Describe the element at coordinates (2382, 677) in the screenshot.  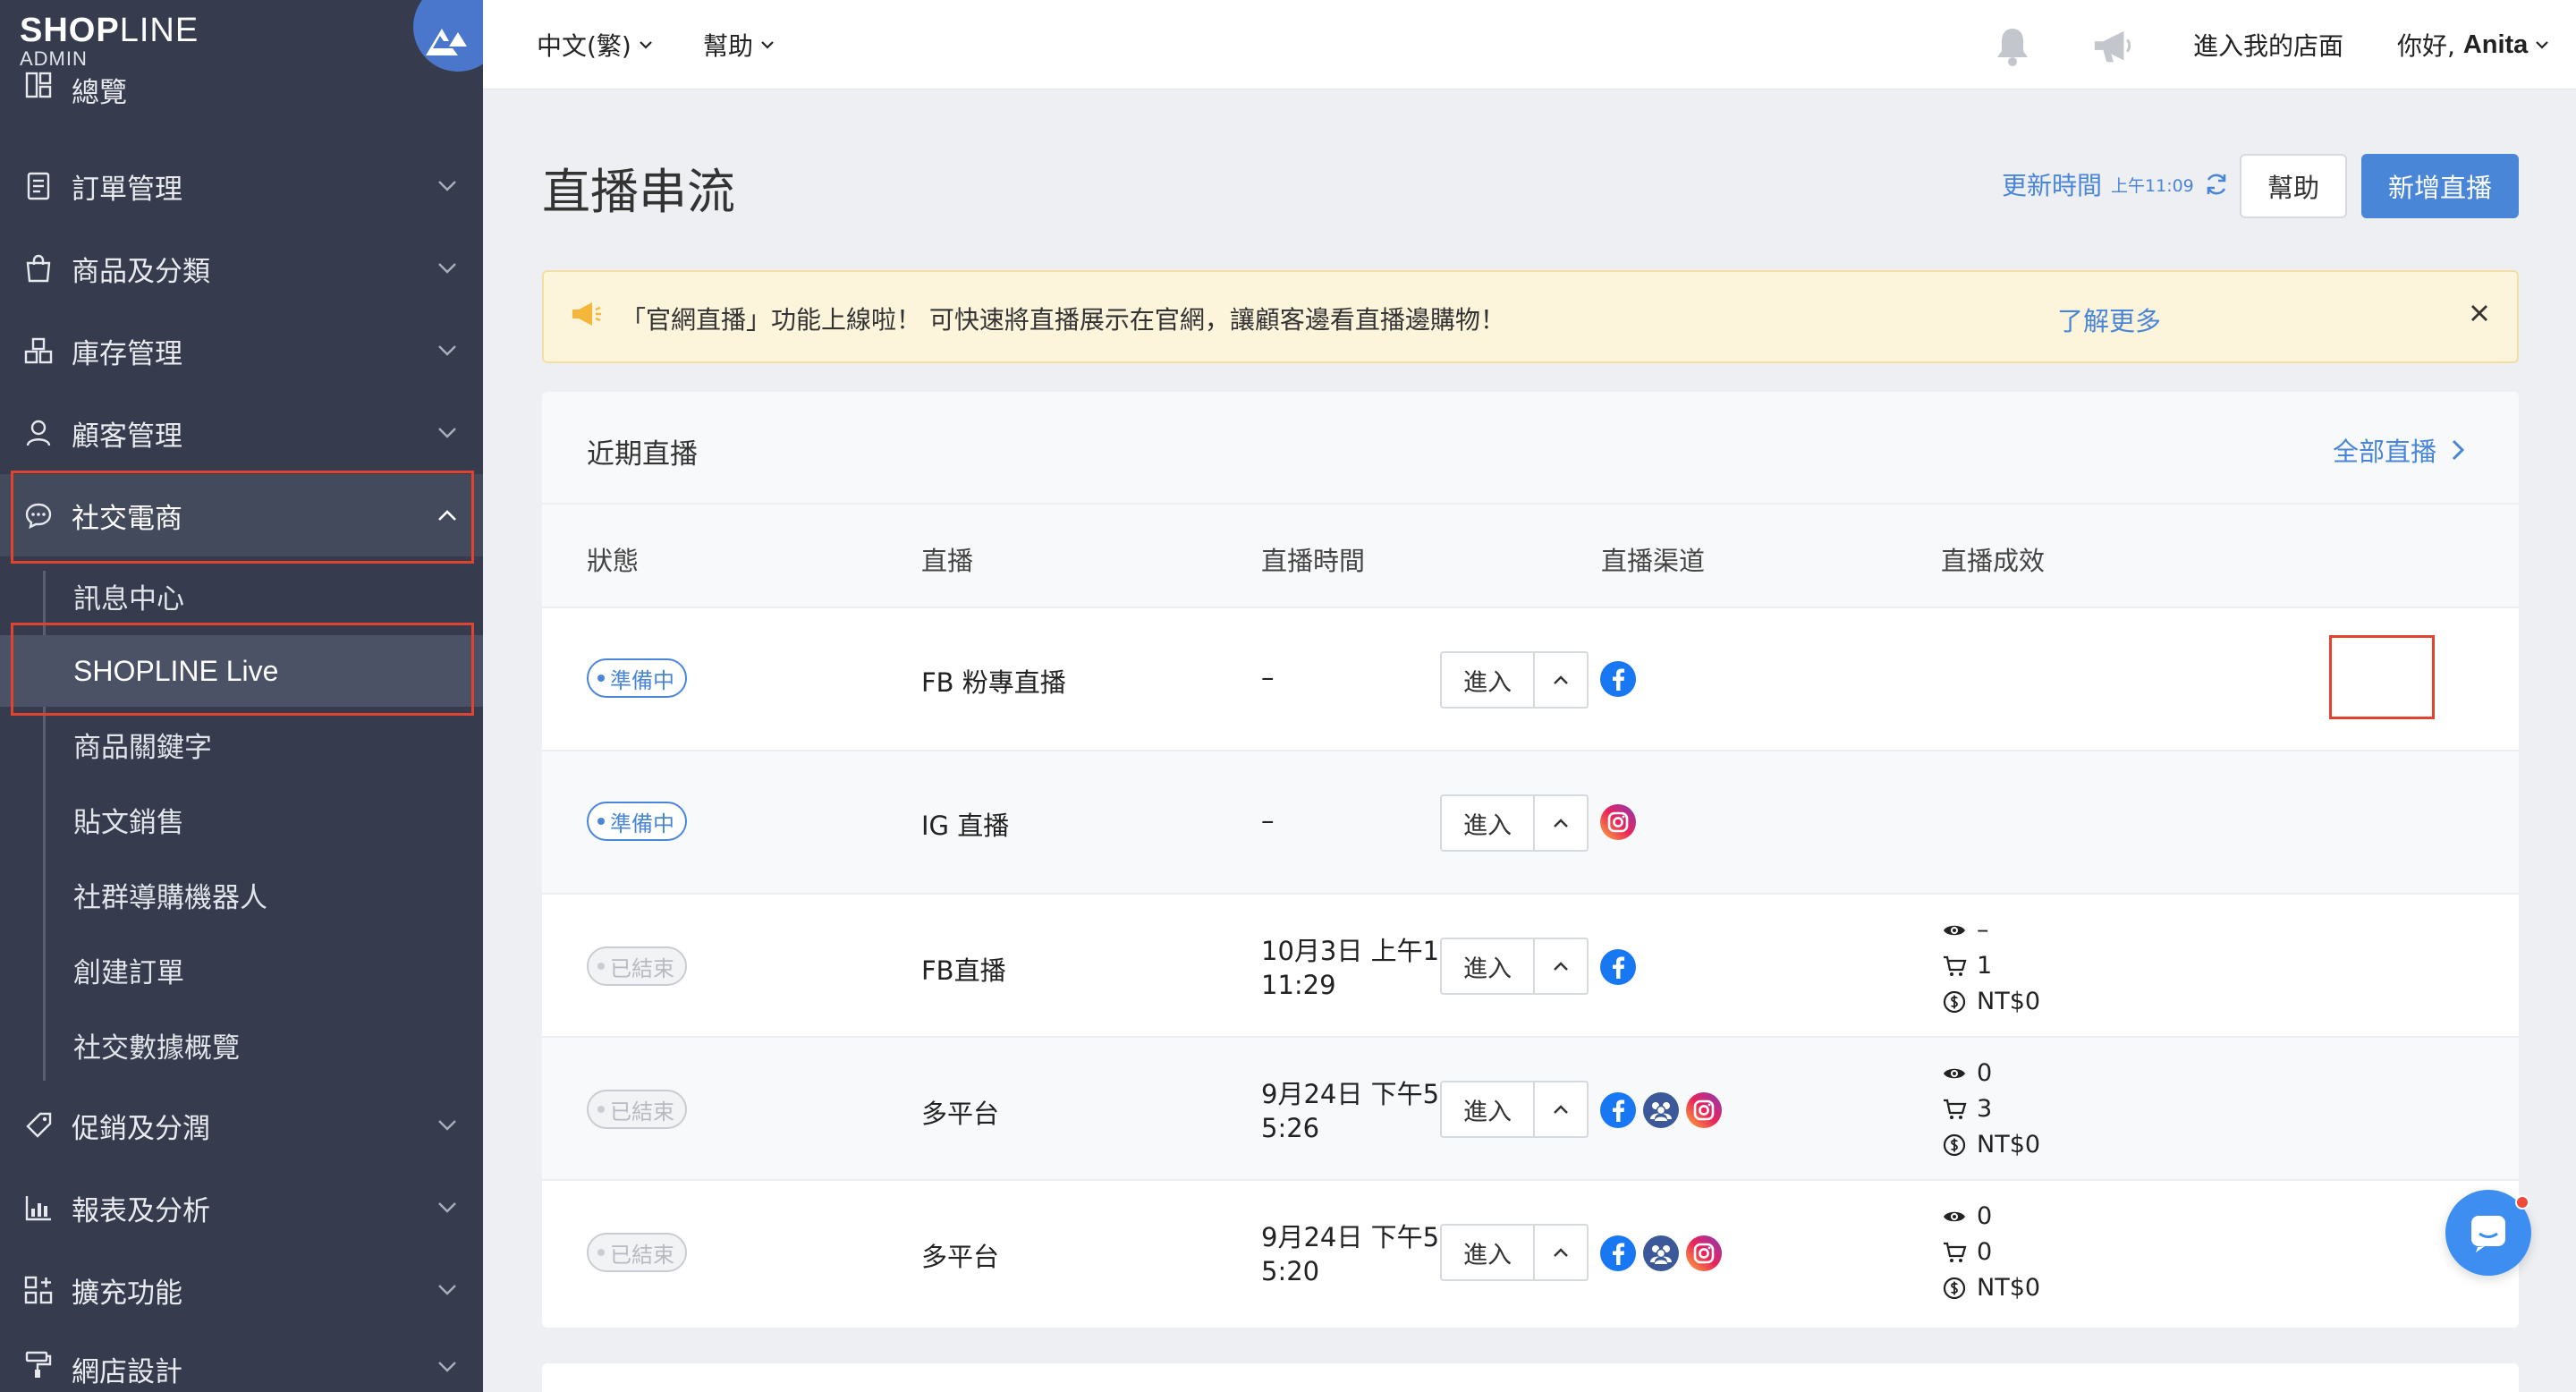
I see `highlight-enter-button` at that location.